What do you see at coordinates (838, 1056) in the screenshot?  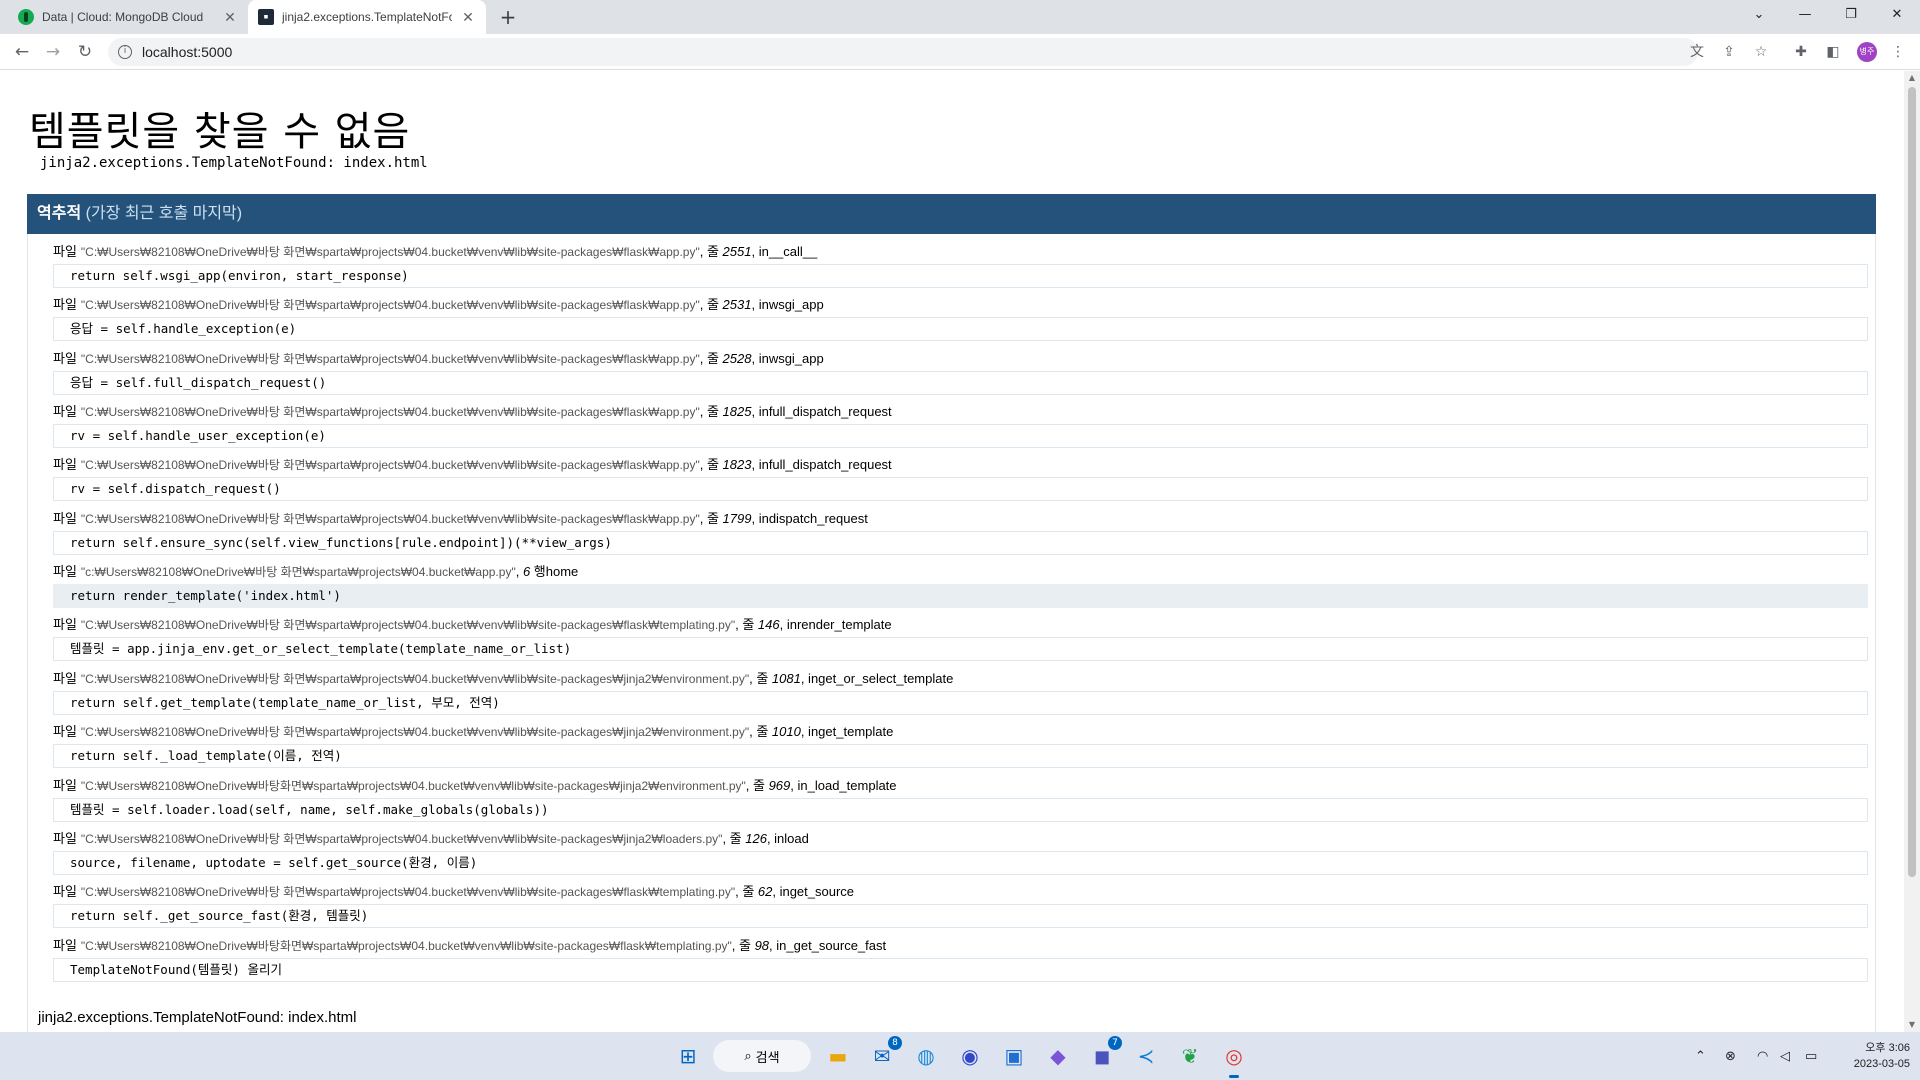 I see `file-explorer-icon: ▬` at bounding box center [838, 1056].